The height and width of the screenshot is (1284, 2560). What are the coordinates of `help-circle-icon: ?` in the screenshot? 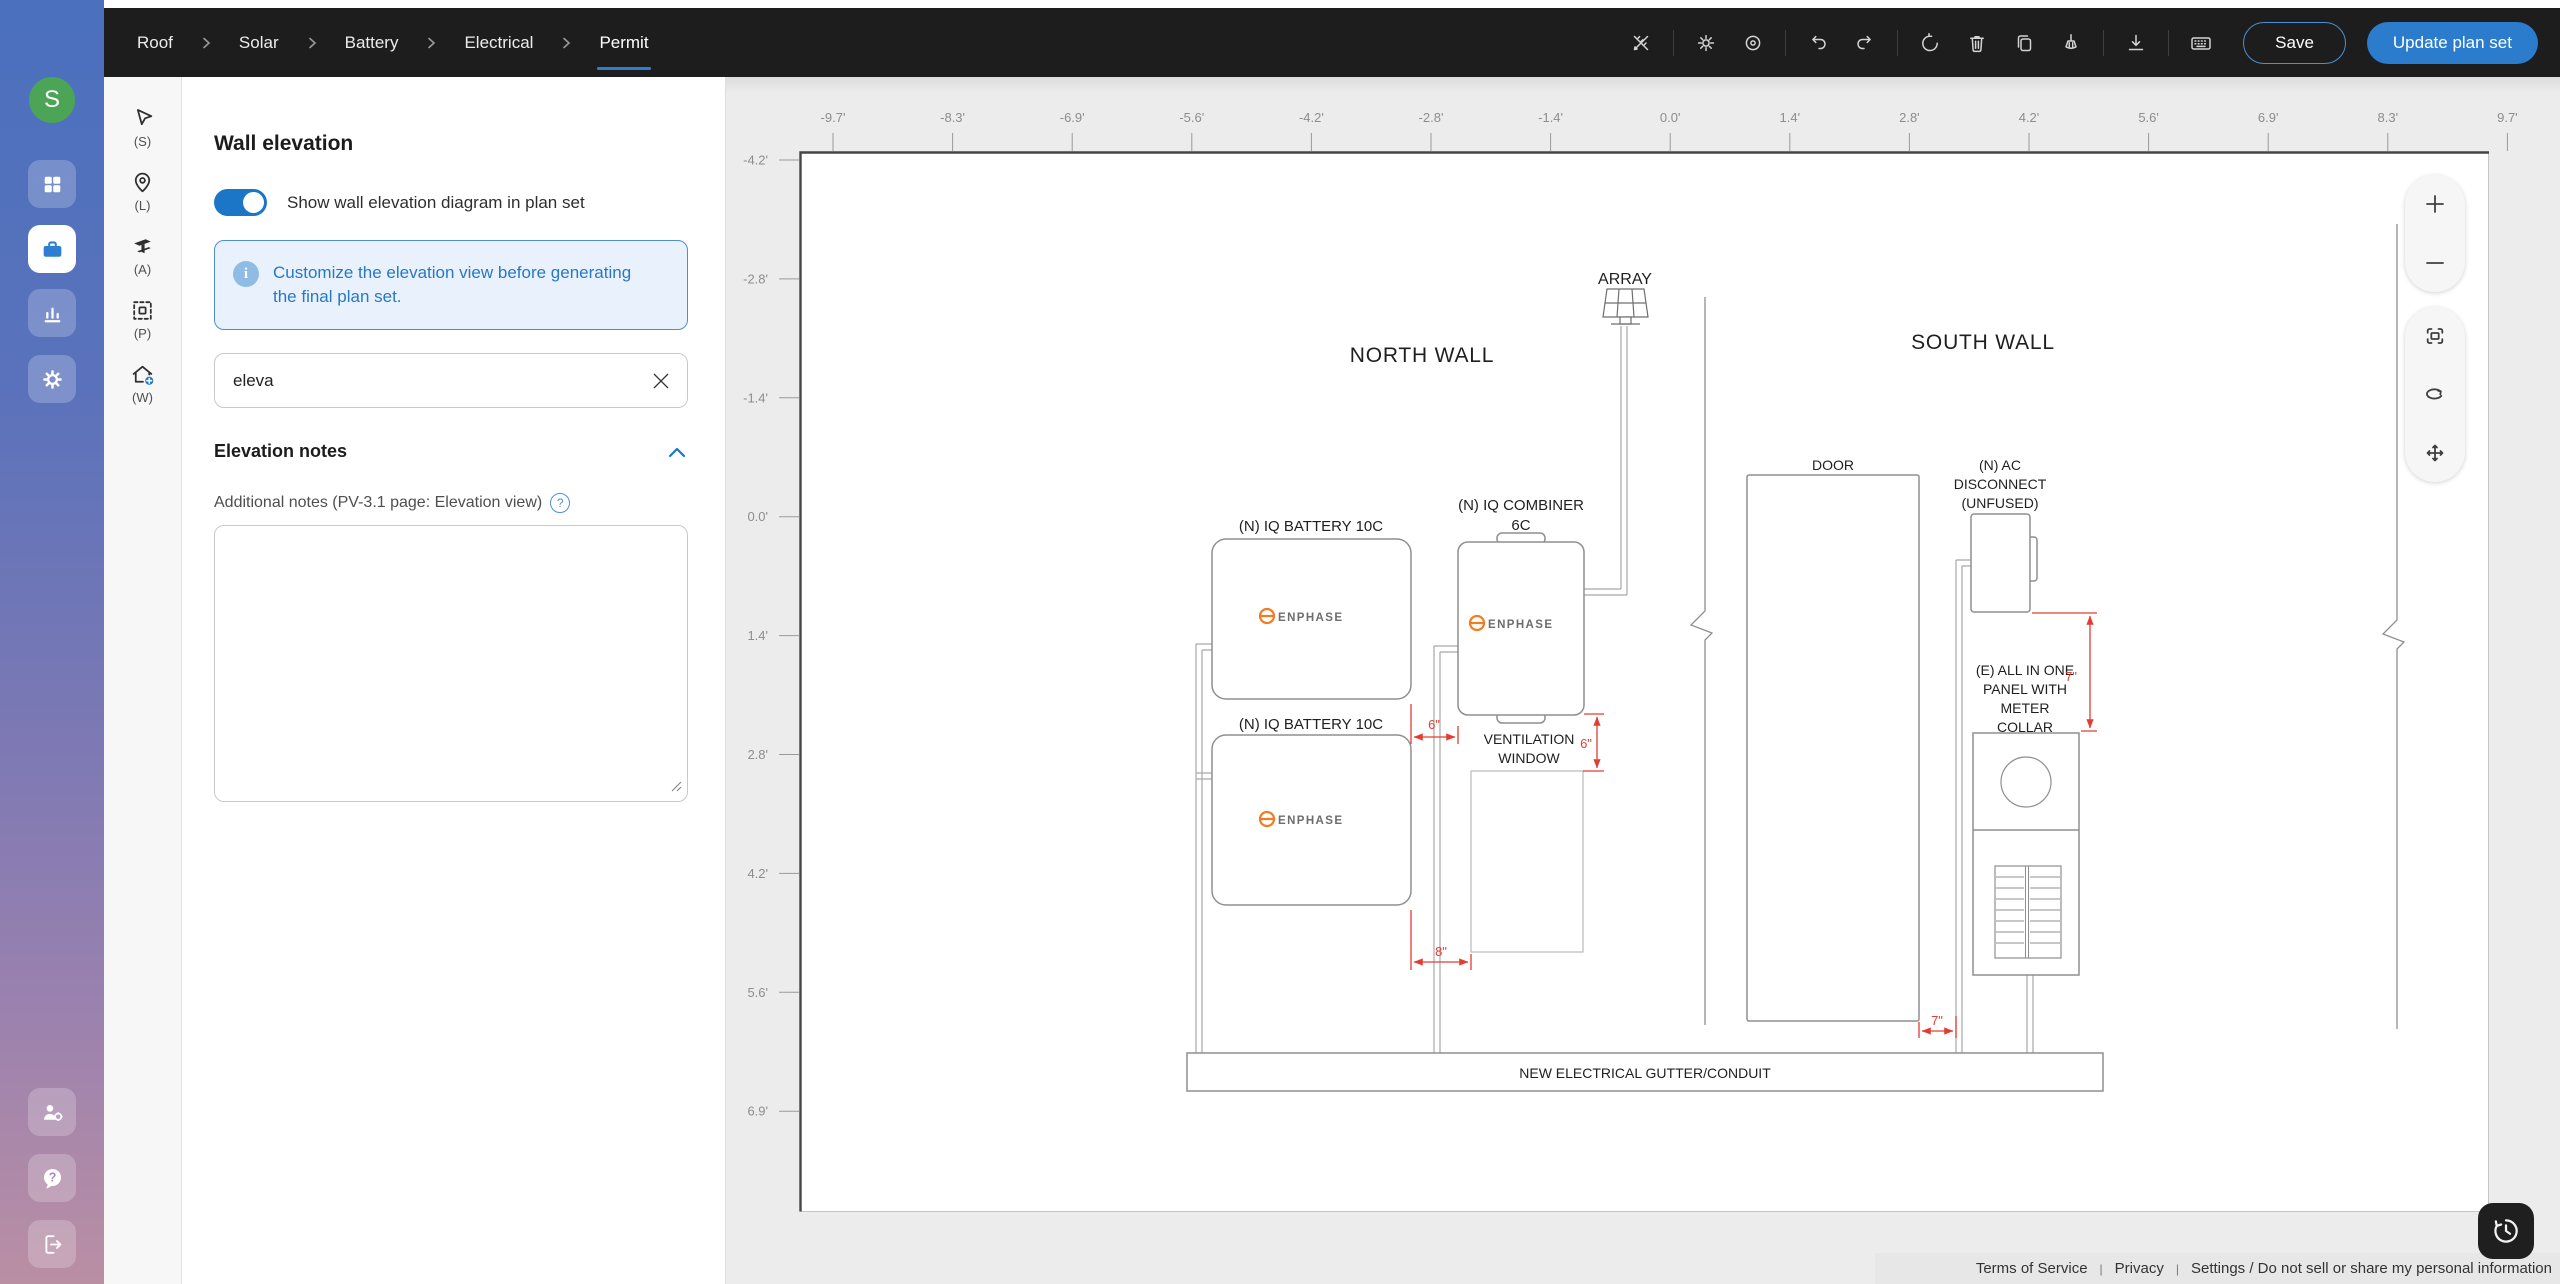 It's located at (560, 503).